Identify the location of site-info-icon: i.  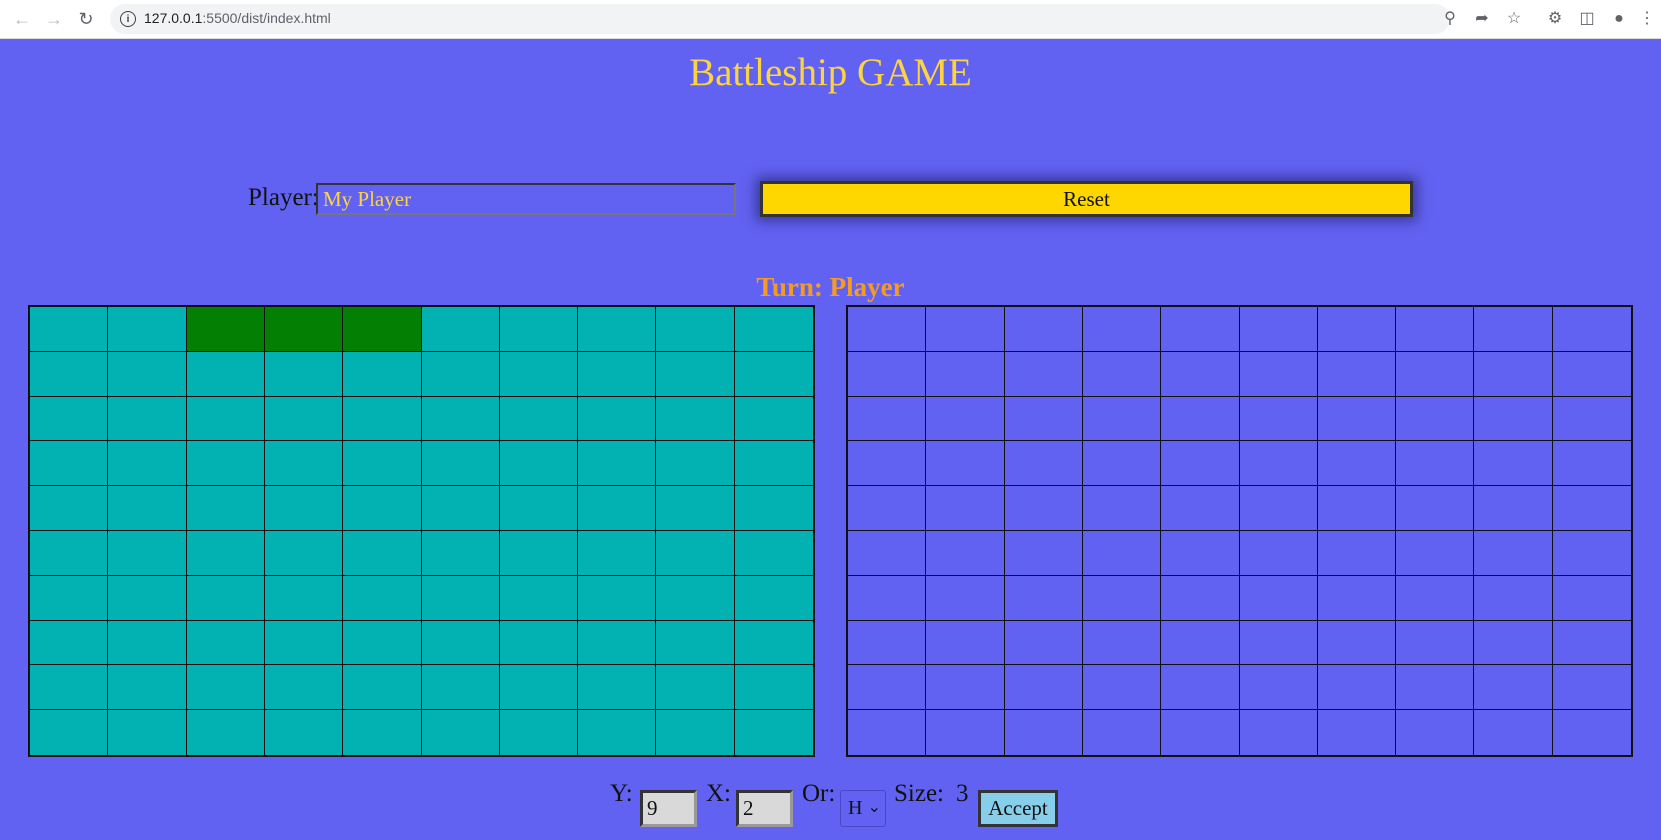
(128, 19).